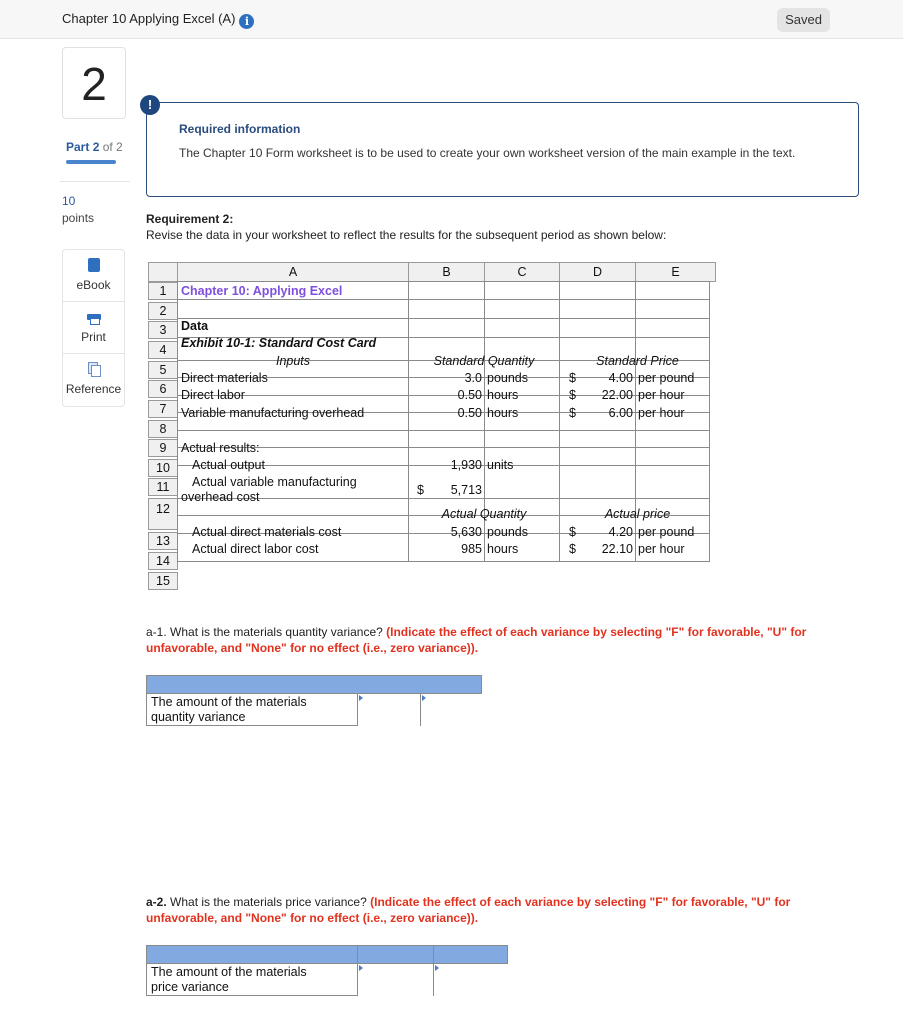  I want to click on print-button: Print, so click(93, 328).